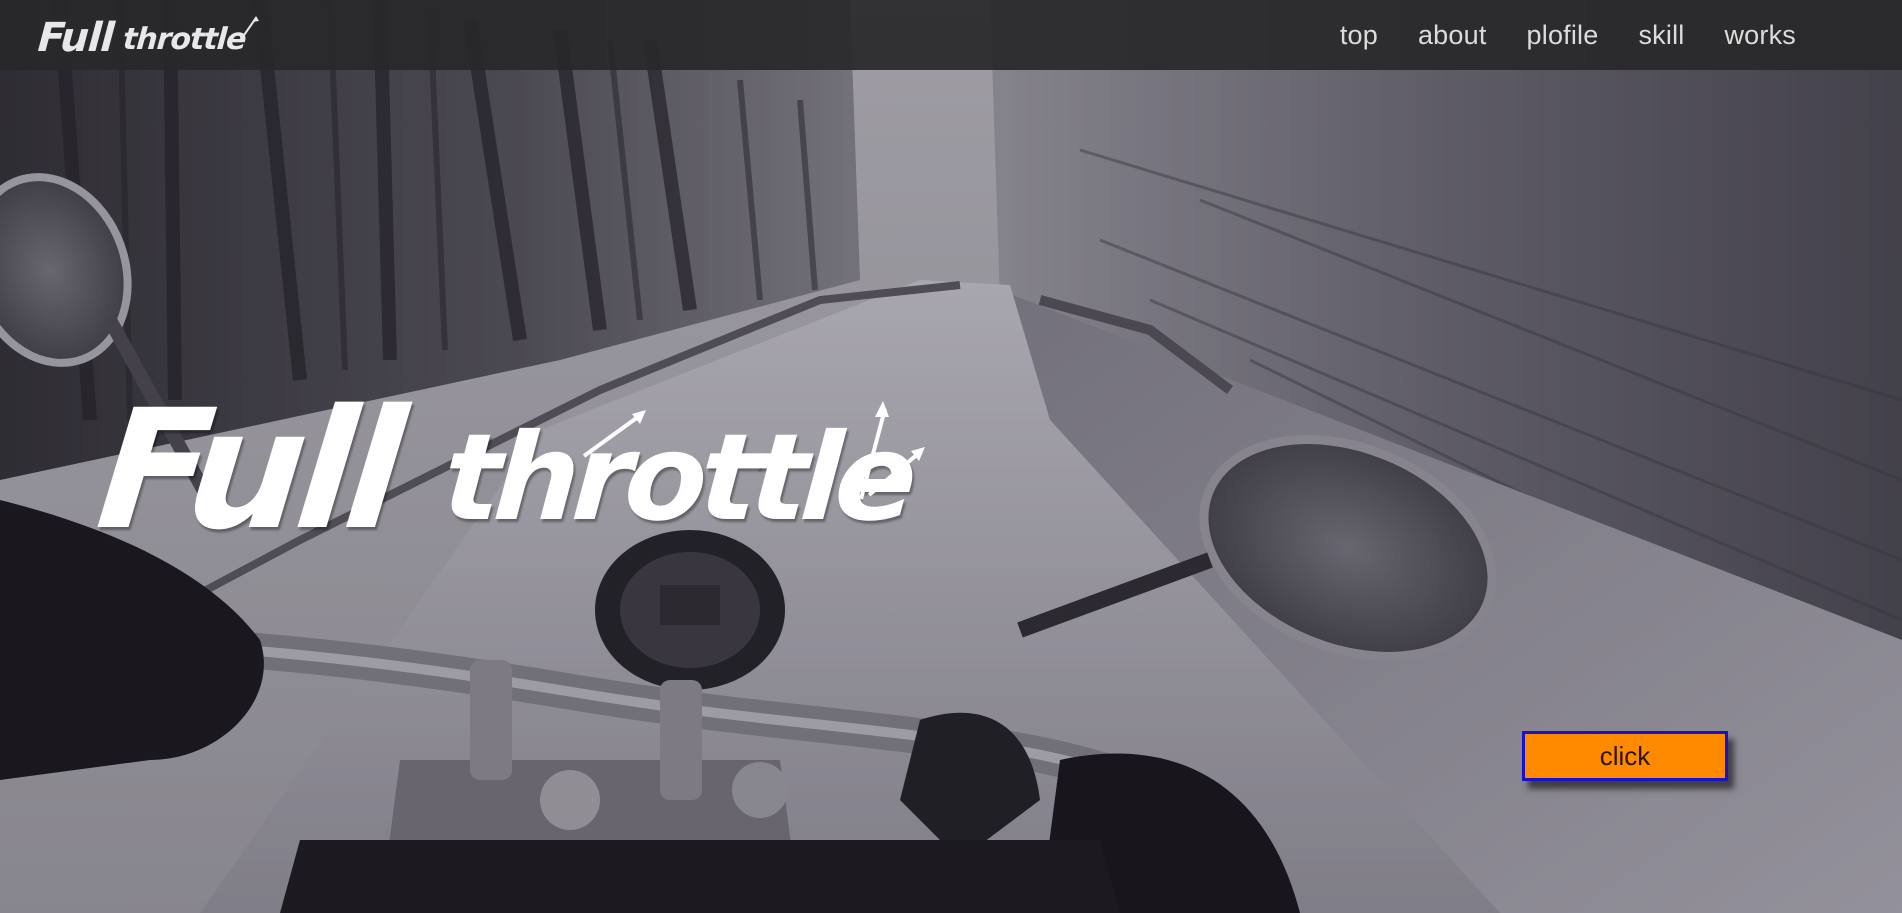 The width and height of the screenshot is (1902, 913). What do you see at coordinates (1760, 35) in the screenshot?
I see `nav-item-works: works` at bounding box center [1760, 35].